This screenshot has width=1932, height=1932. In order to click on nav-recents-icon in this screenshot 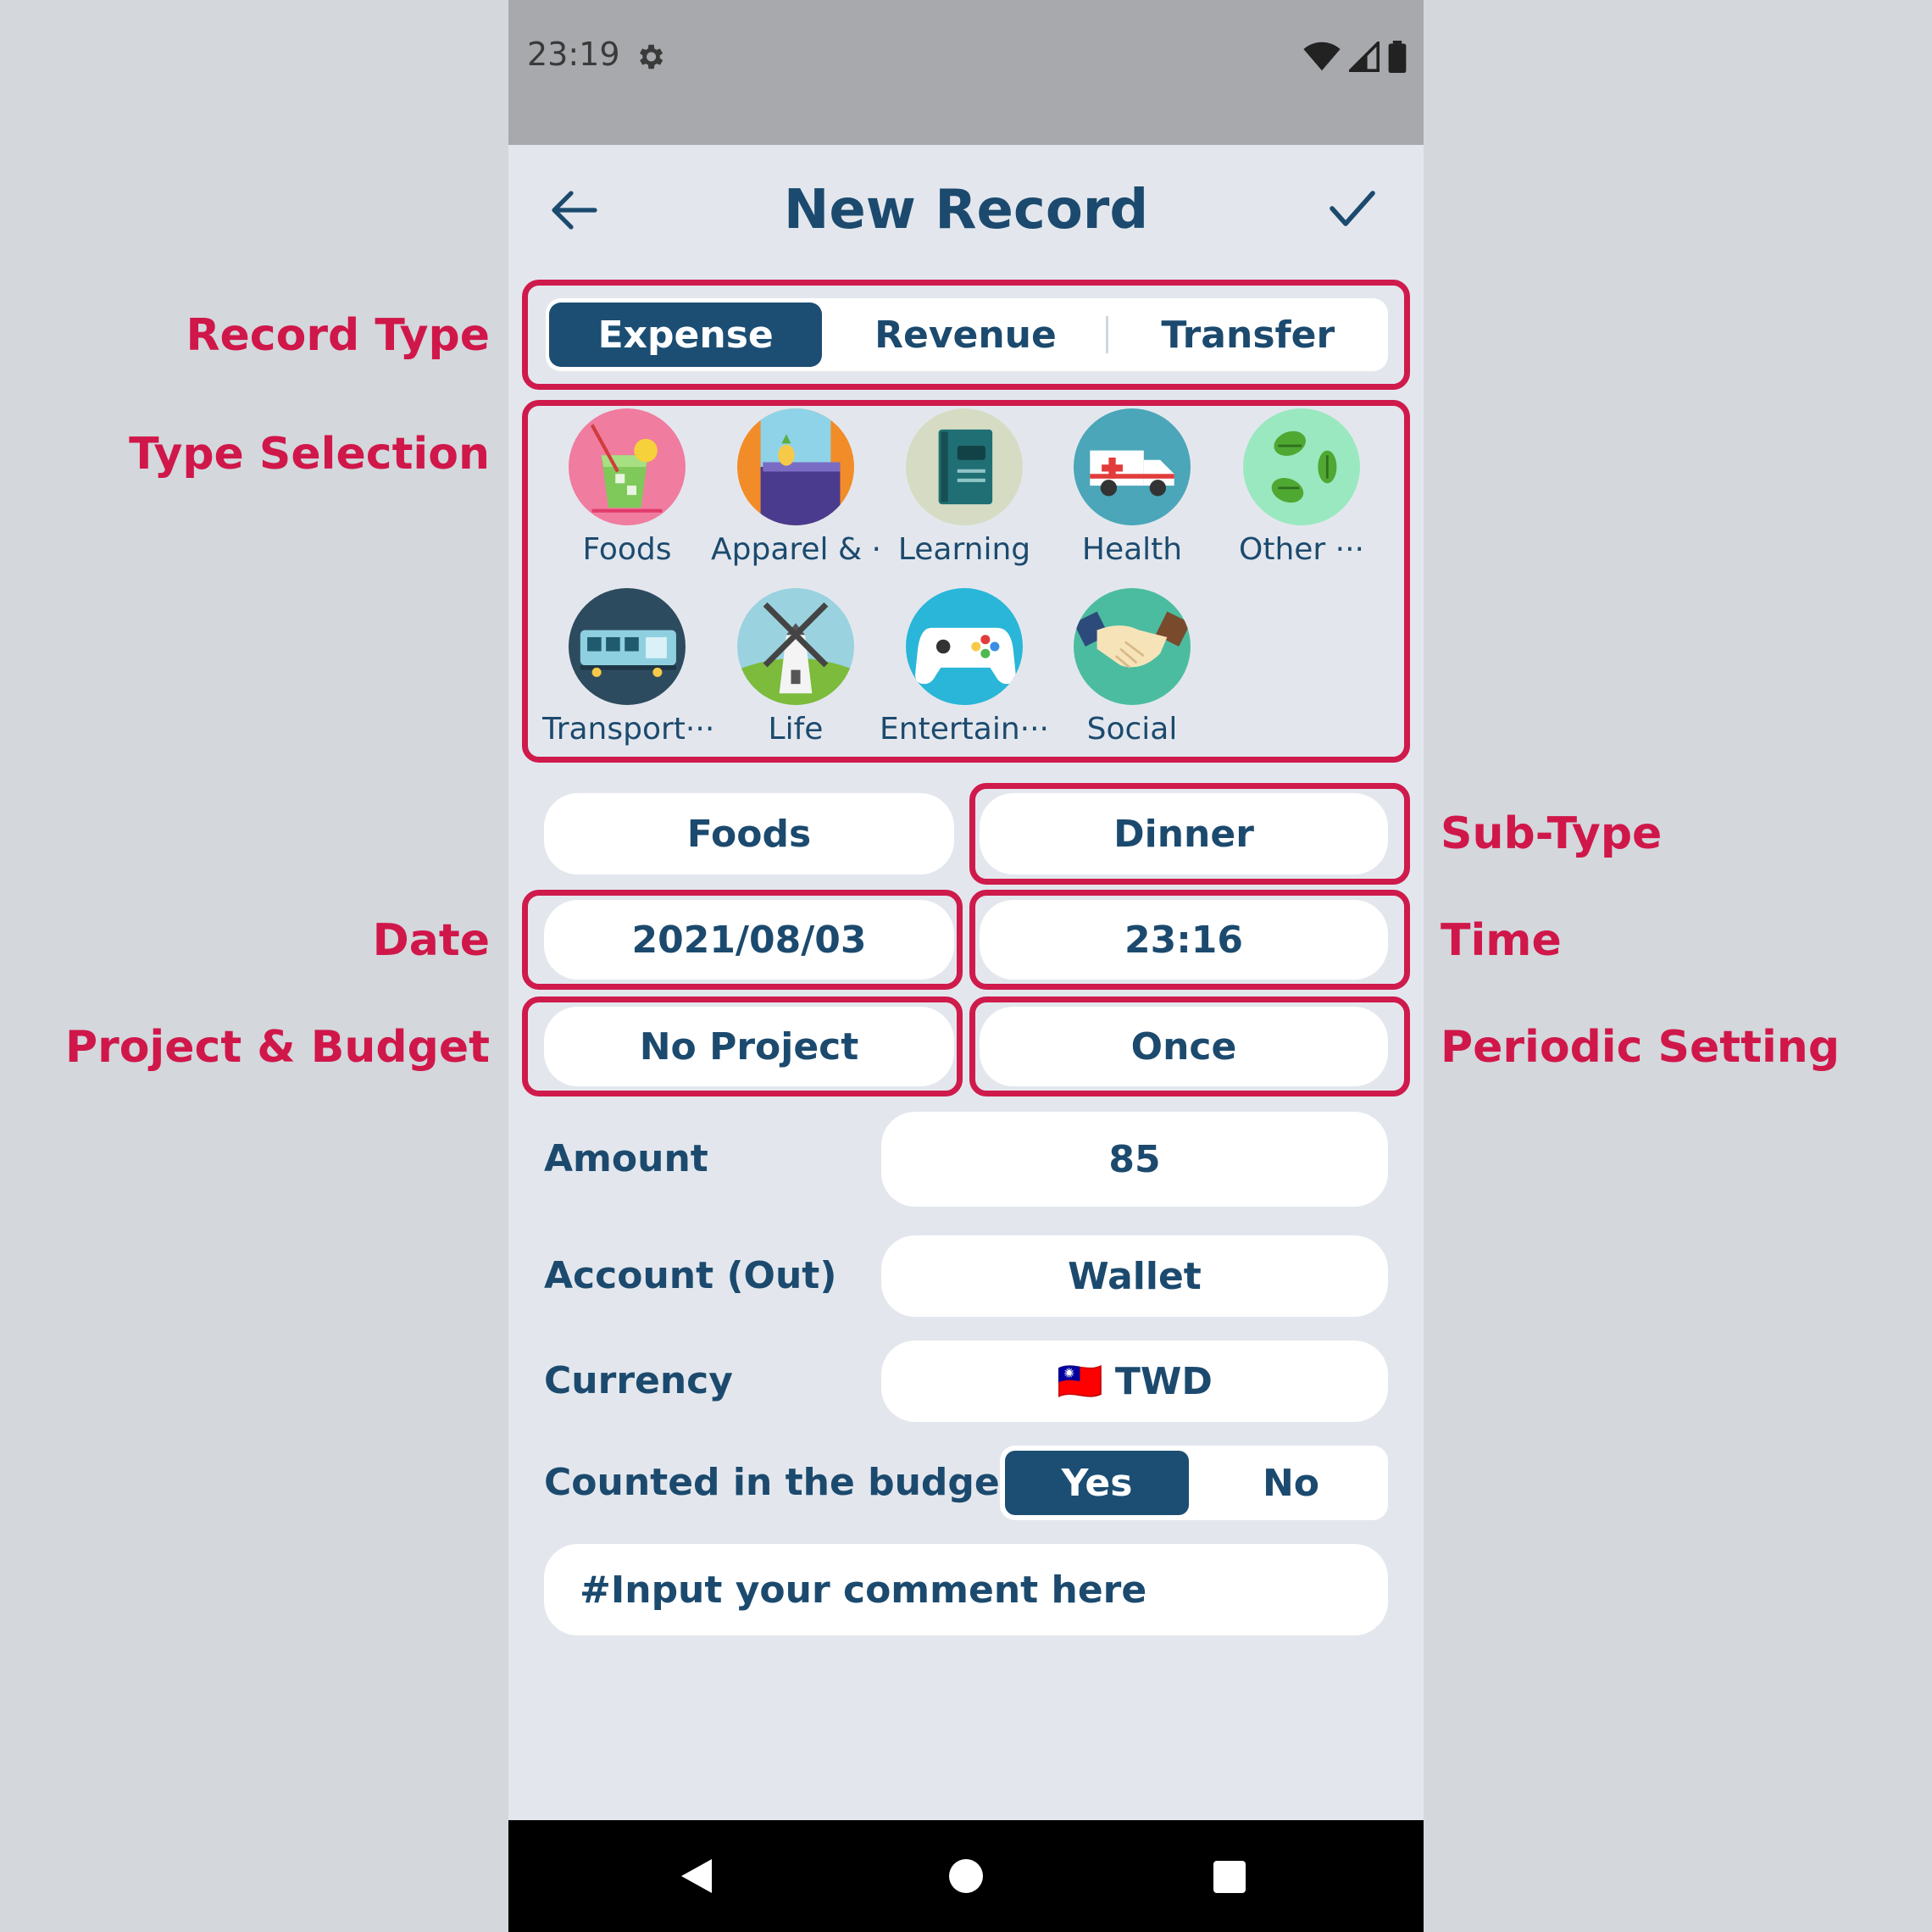, I will do `click(1229, 1877)`.